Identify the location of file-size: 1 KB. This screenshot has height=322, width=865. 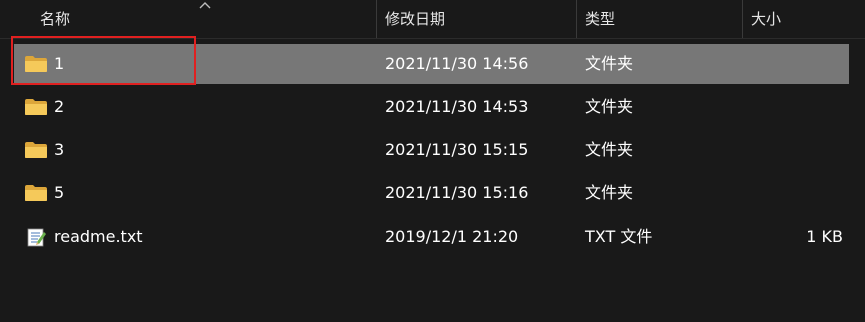
(824, 236).